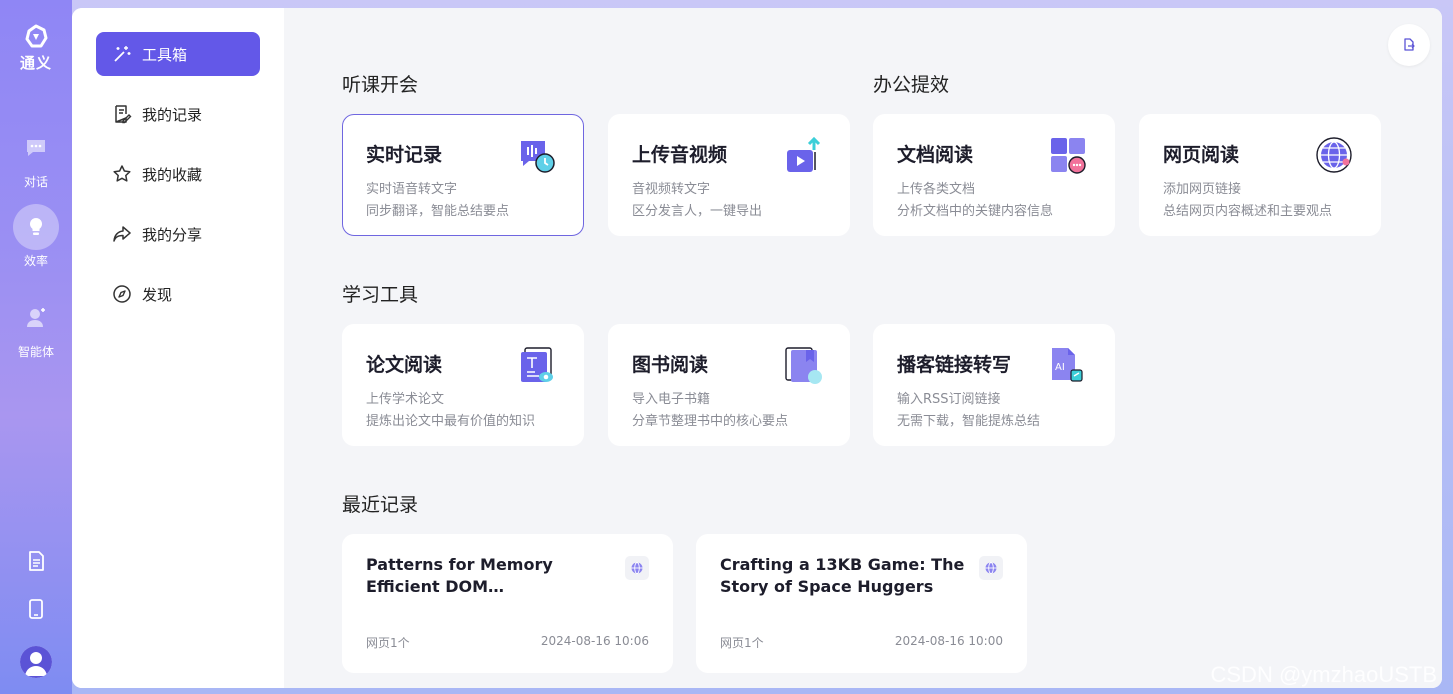 Image resolution: width=1453 pixels, height=694 pixels. I want to click on compass-icon, so click(122, 294).